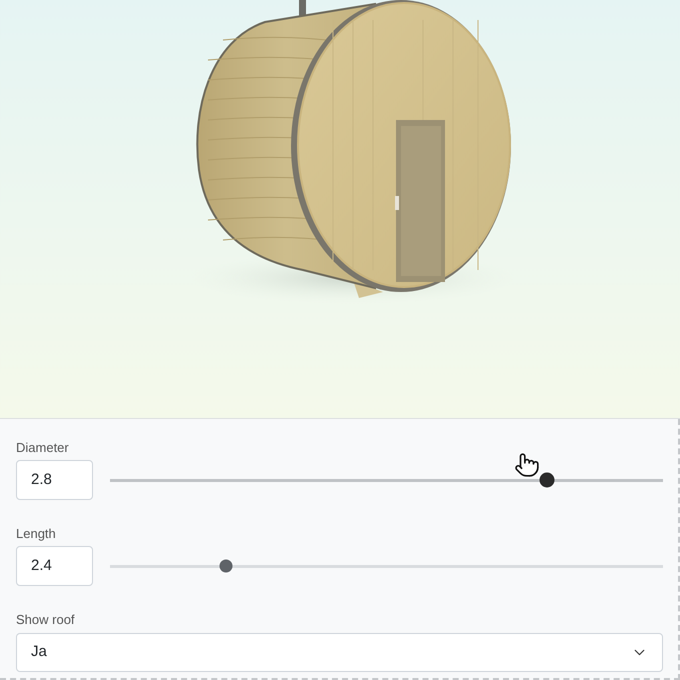 The width and height of the screenshot is (680, 680). I want to click on field-label: Length, so click(36, 533).